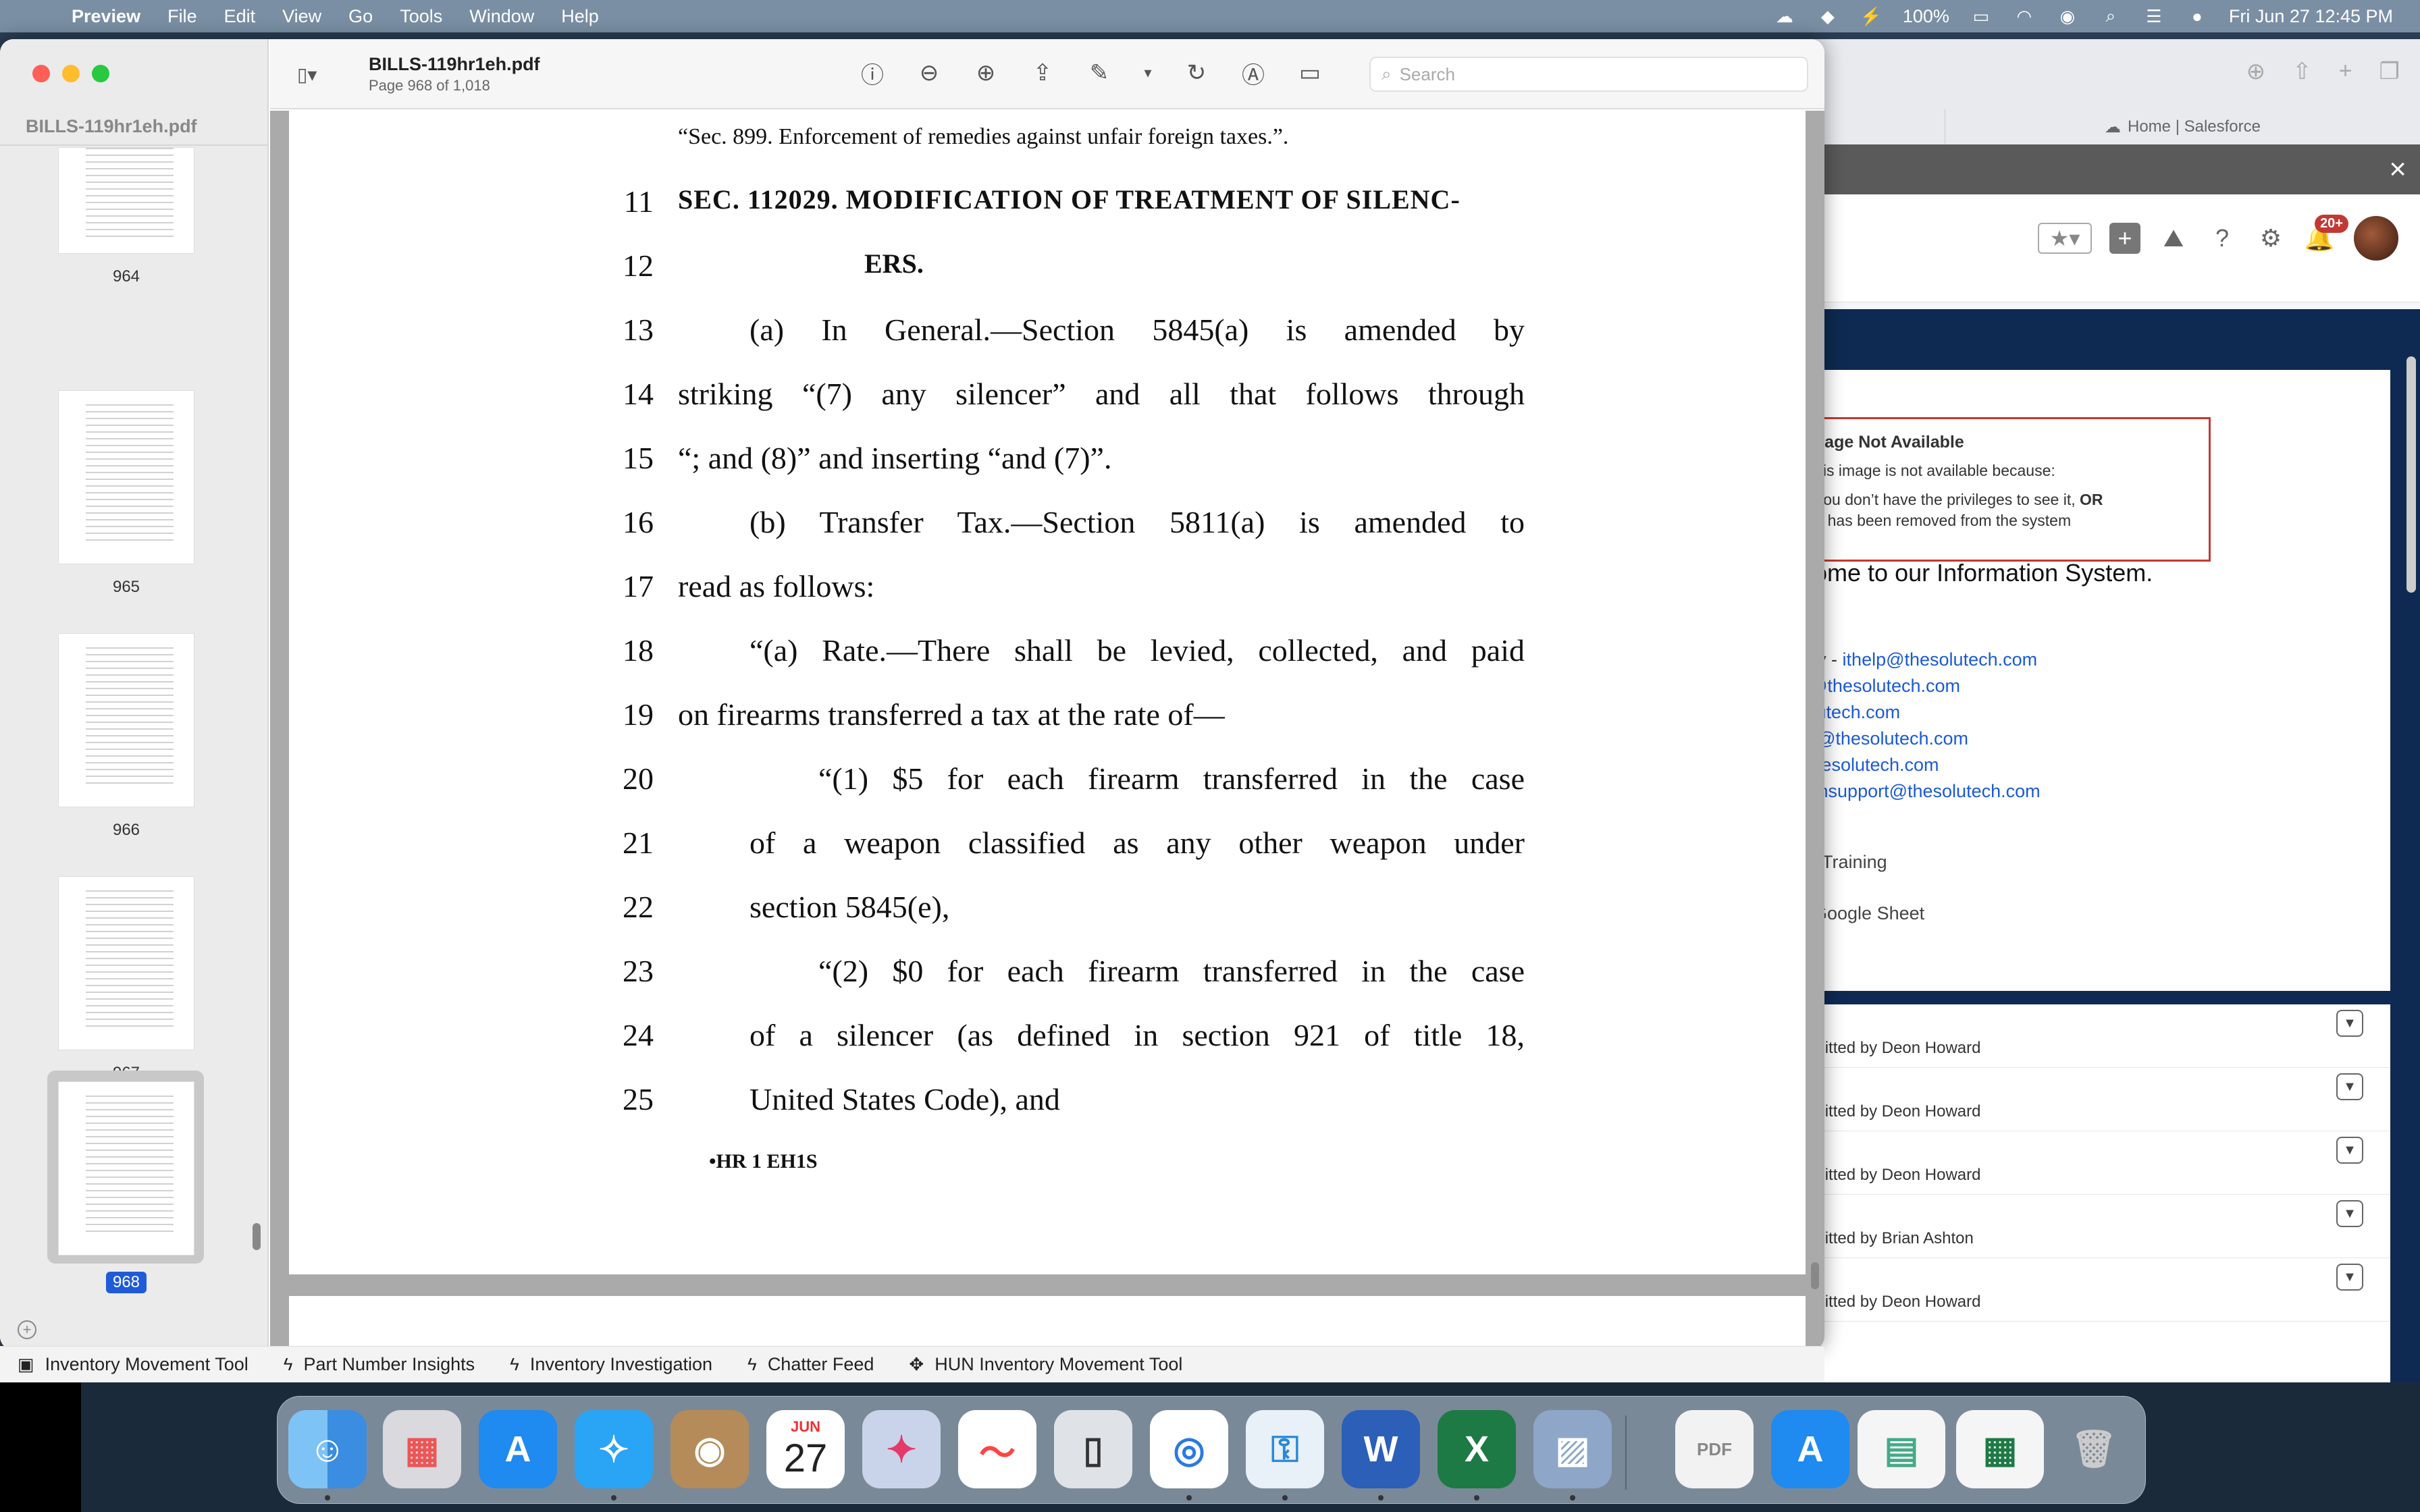 This screenshot has width=2420, height=1512. Describe the element at coordinates (1310, 73) in the screenshot. I see `form-fill-icon: ▭` at that location.